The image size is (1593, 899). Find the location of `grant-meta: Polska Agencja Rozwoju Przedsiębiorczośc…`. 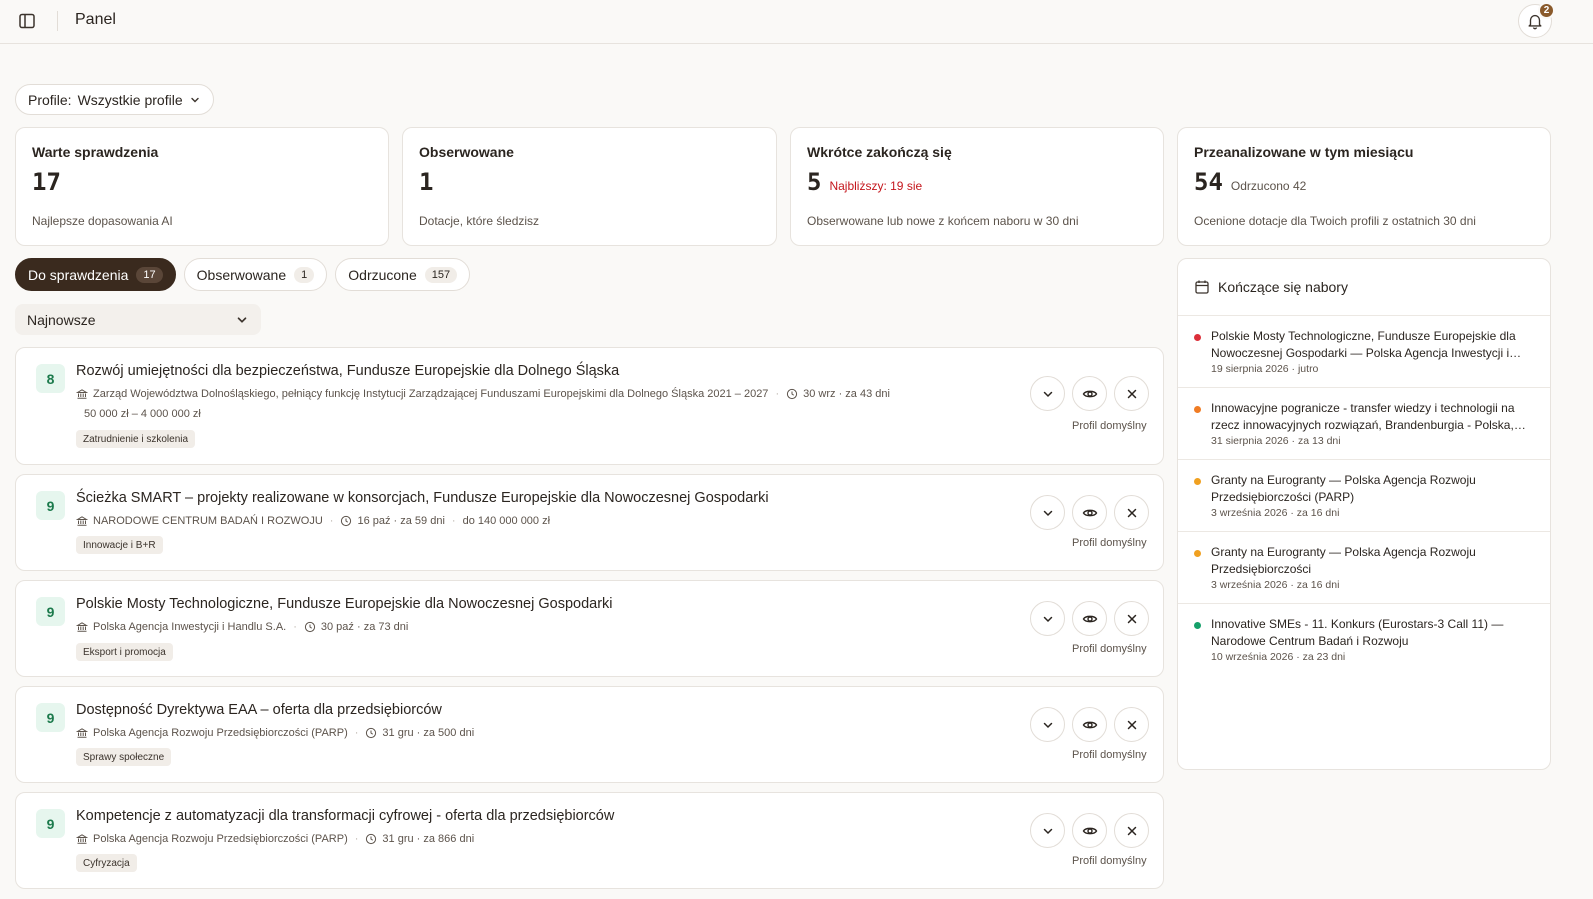

grant-meta: Polska Agencja Rozwoju Przedsiębiorczośc… is located at coordinates (275, 839).